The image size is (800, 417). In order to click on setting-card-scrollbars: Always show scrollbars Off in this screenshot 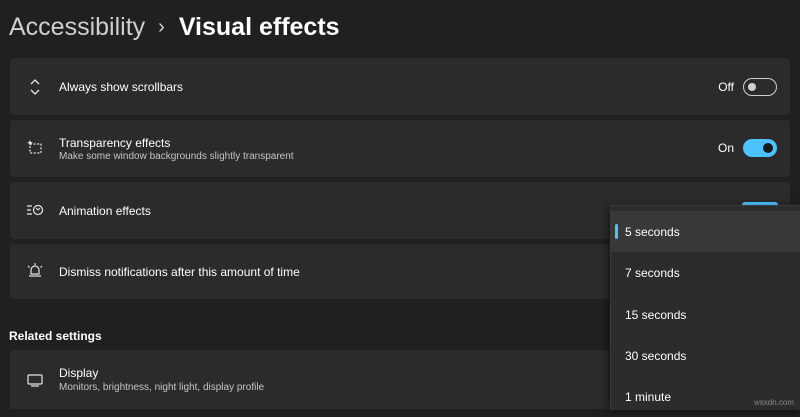, I will do `click(400, 86)`.